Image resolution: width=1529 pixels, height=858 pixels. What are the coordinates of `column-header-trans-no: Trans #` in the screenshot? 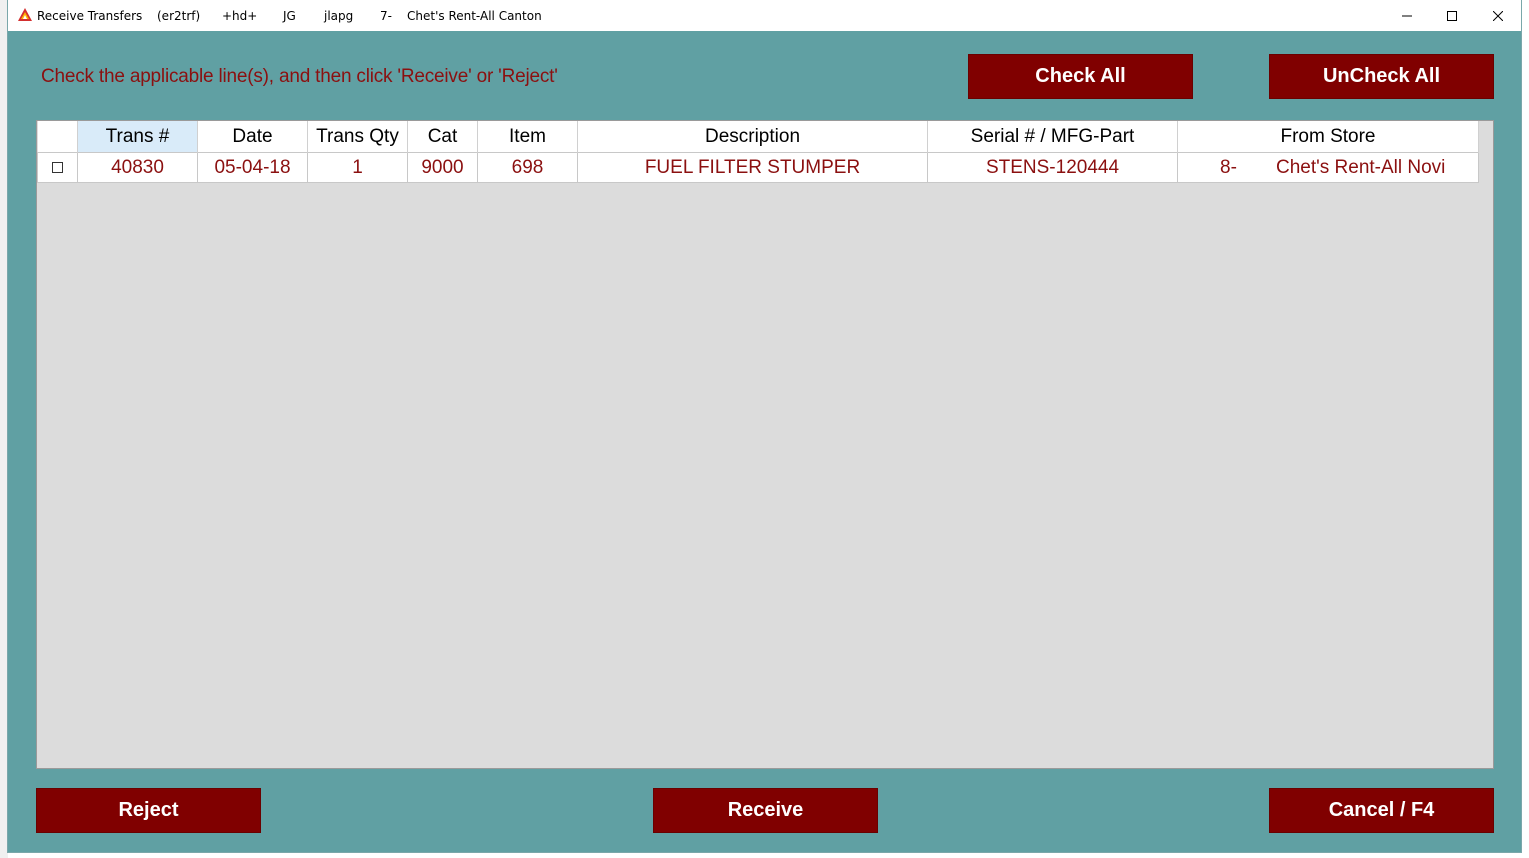 It's located at (137, 137).